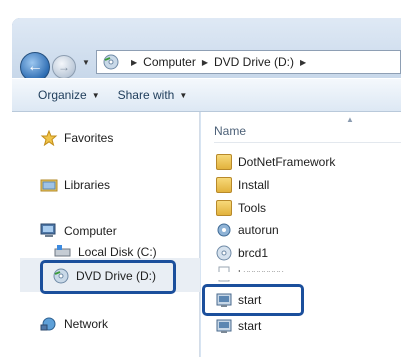 Image resolution: width=401 pixels, height=357 pixels. What do you see at coordinates (303, 276) in the screenshot?
I see `row-clip` at bounding box center [303, 276].